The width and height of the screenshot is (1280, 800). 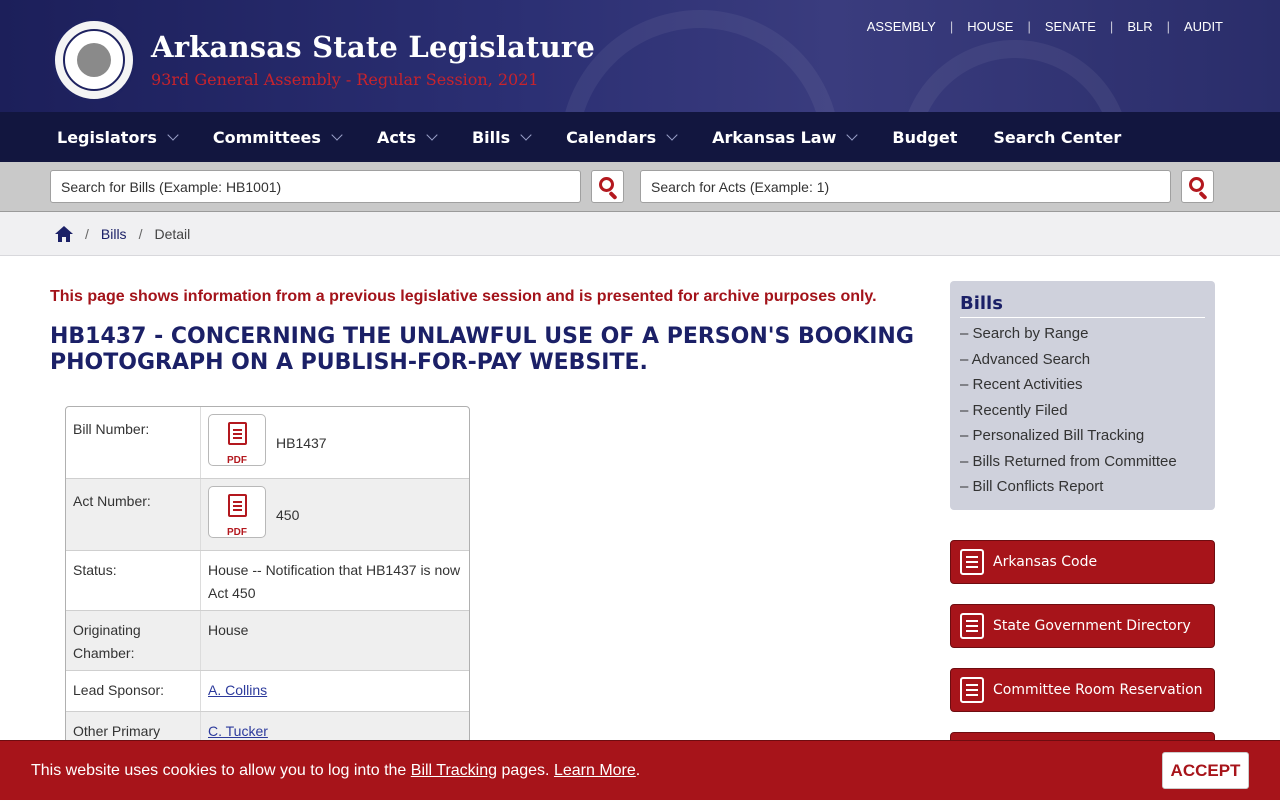 I want to click on sidebar-link-recently-filed: – Recently Filed, so click(x=1082, y=411).